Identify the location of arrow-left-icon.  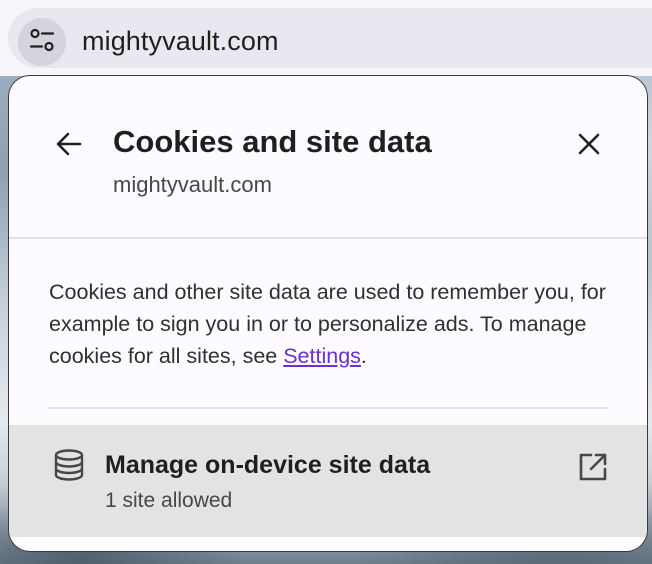
(69, 146).